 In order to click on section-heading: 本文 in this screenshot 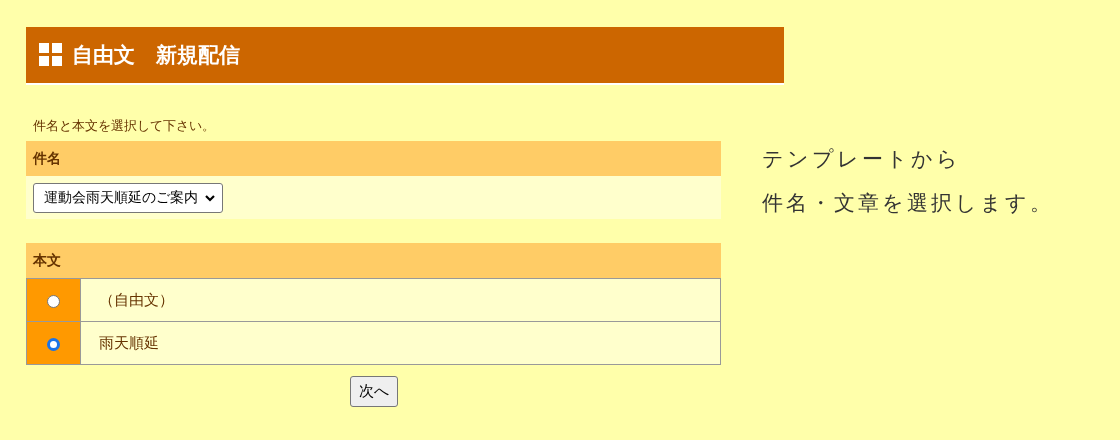, I will do `click(47, 260)`.